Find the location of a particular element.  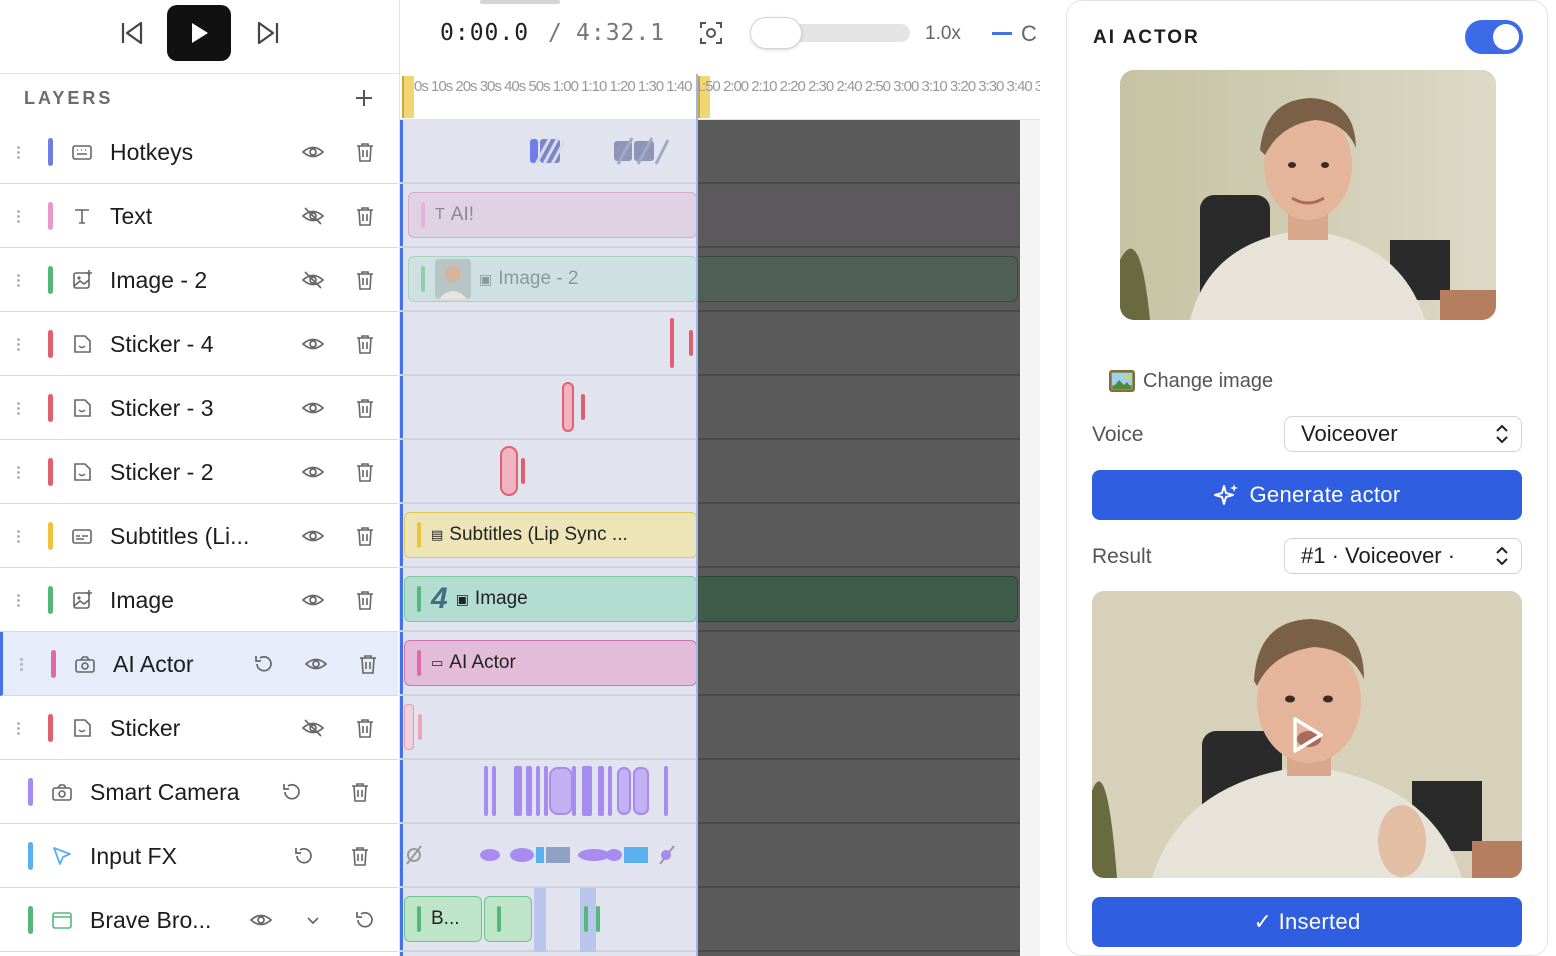

hotkey-markers is located at coordinates (603, 151).